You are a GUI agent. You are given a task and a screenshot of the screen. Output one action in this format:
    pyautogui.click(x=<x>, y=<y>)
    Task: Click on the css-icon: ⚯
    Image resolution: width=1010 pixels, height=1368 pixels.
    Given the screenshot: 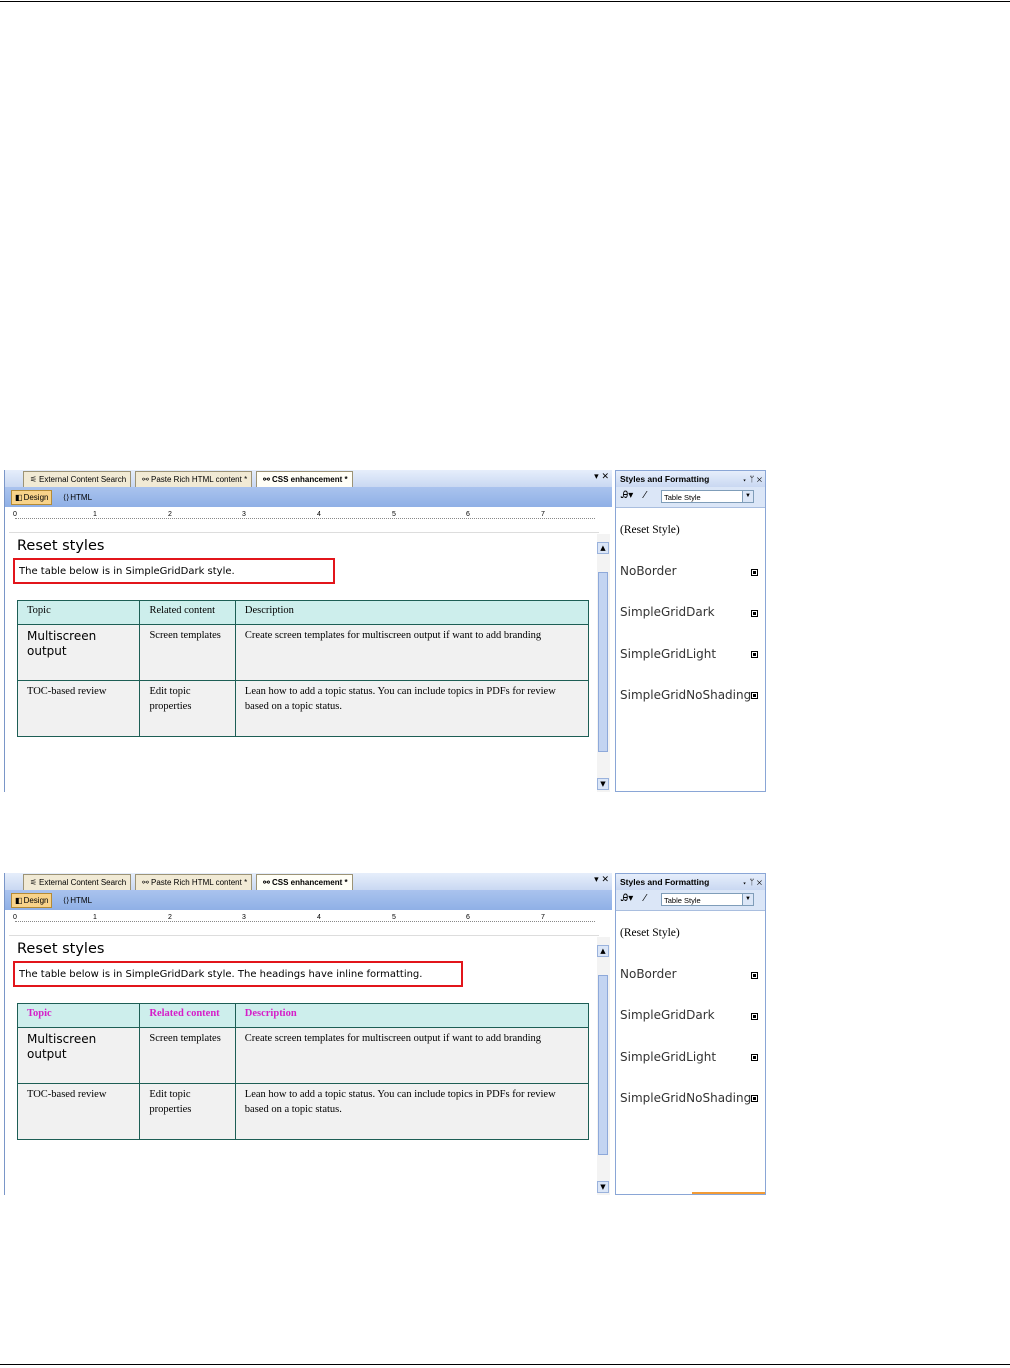 What is the action you would take?
    pyautogui.click(x=266, y=882)
    